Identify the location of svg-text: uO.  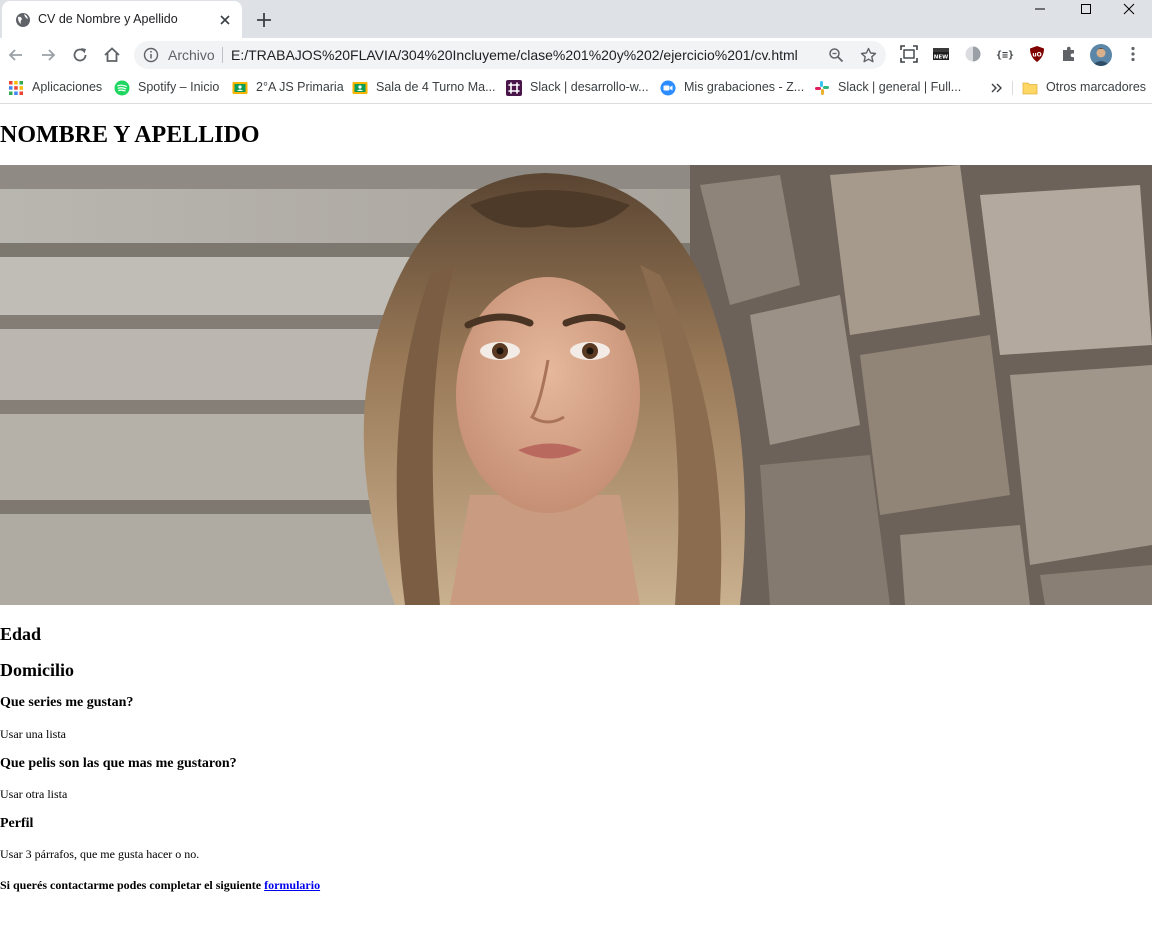
(1036, 55).